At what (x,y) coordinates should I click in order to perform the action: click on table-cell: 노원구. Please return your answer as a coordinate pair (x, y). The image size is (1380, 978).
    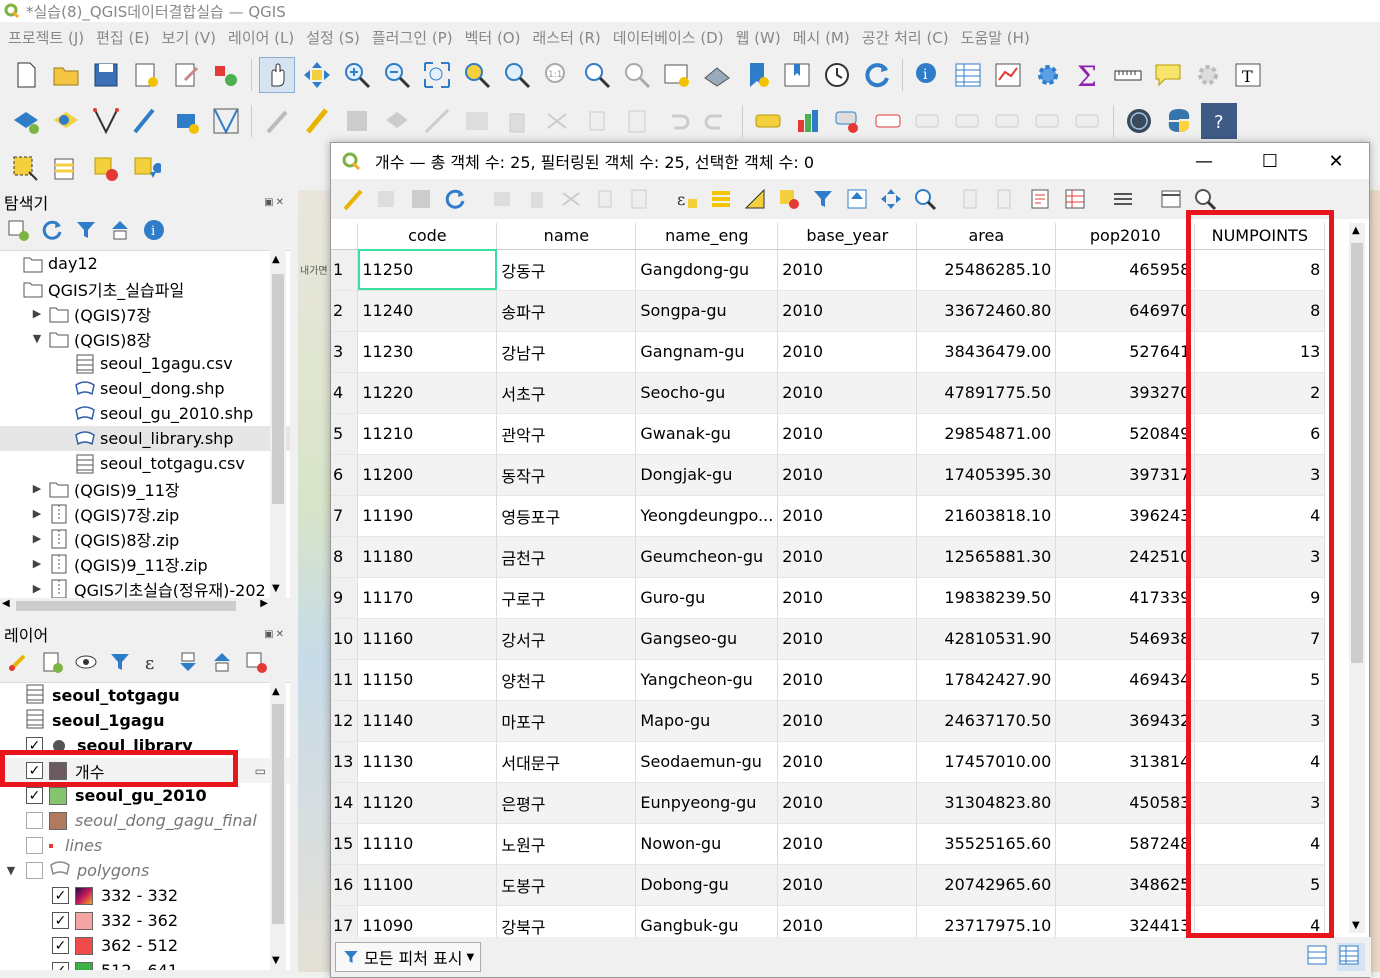
    Looking at the image, I should click on (566, 844).